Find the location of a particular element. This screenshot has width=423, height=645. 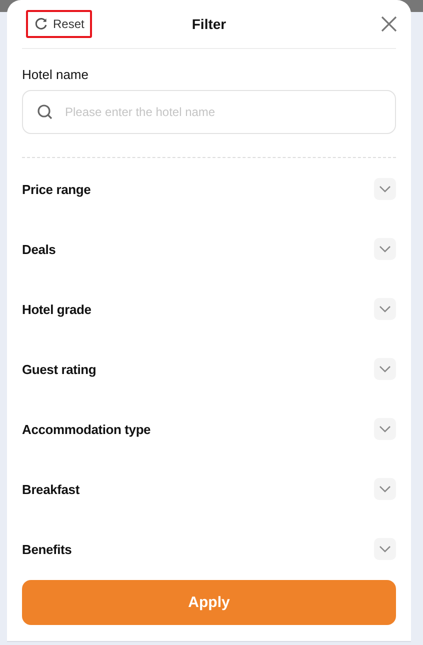

section-title: Hotel grade is located at coordinates (57, 309).